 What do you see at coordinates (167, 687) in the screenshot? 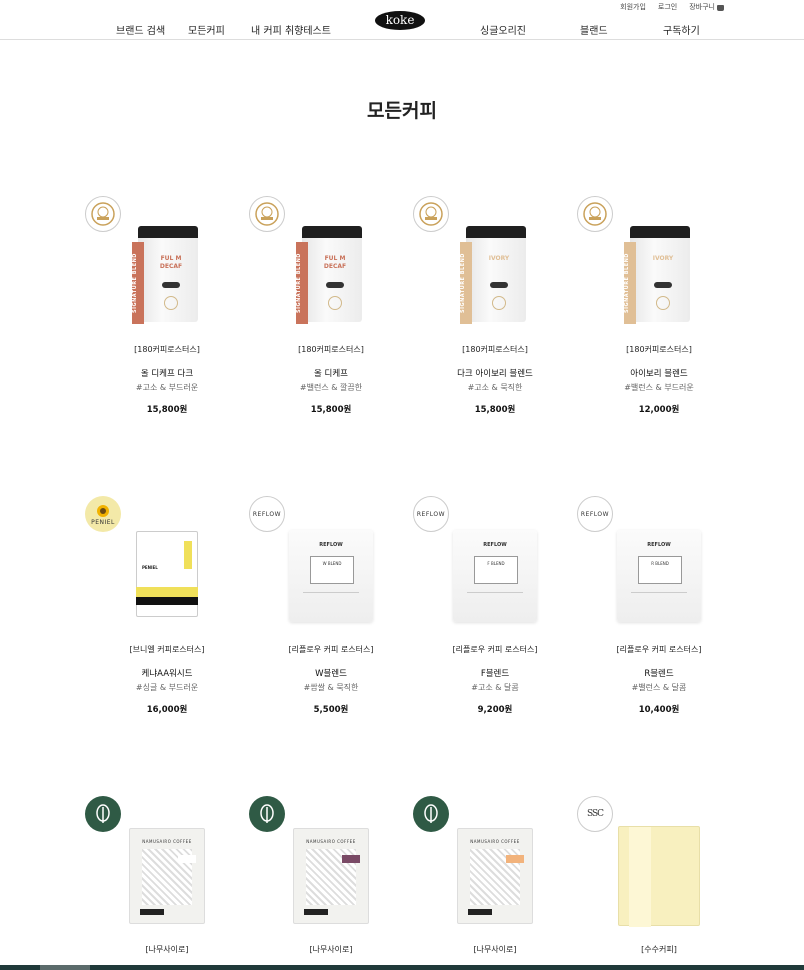
I see `product-tags: #싱글 & 부드러운` at bounding box center [167, 687].